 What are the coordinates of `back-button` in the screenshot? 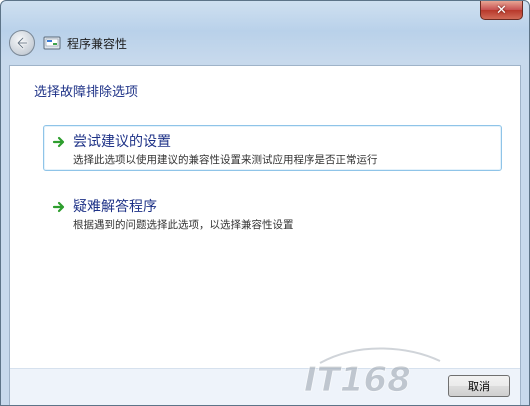 It's located at (22, 43).